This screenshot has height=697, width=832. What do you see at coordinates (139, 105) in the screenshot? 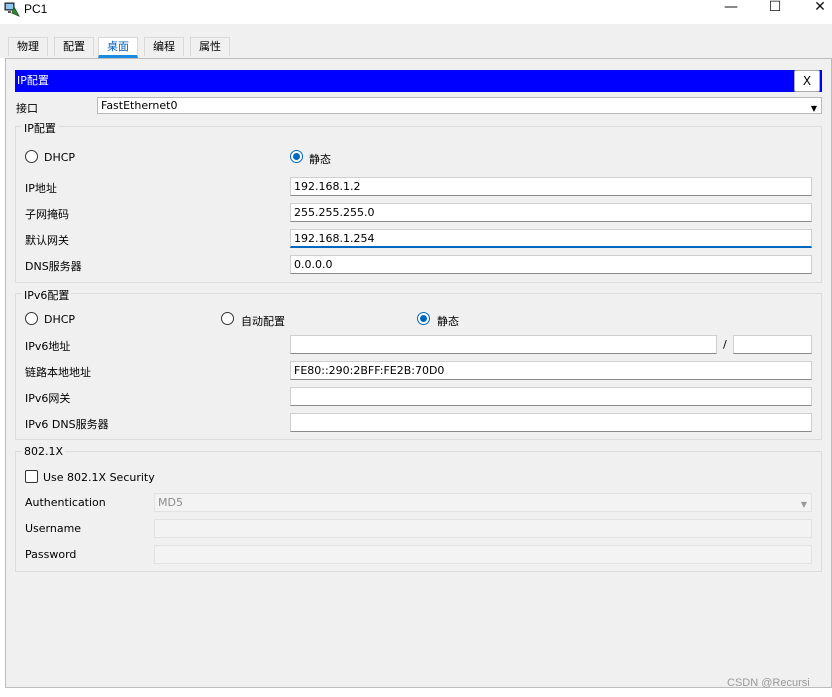
I see `interface-value: FastEthernet0` at bounding box center [139, 105].